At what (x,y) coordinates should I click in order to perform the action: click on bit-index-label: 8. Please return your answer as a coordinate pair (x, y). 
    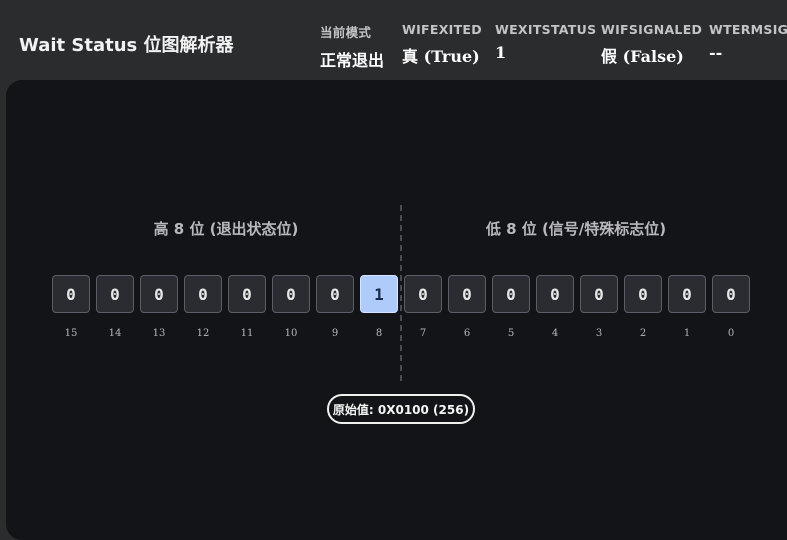
    Looking at the image, I should click on (379, 333).